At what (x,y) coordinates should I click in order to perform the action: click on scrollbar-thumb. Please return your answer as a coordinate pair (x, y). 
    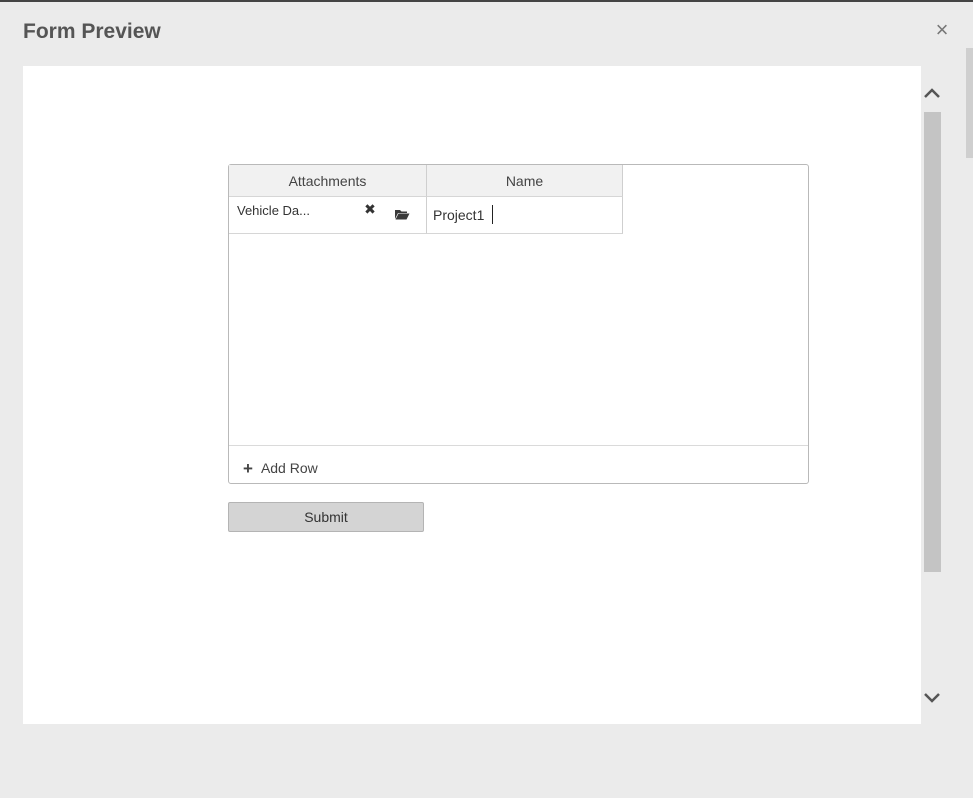
    Looking at the image, I should click on (932, 342).